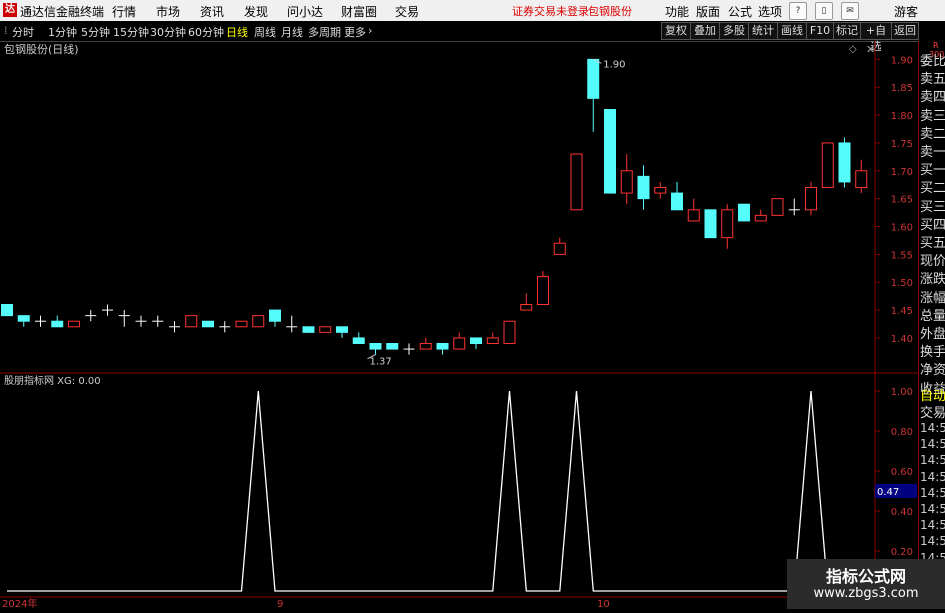  Describe the element at coordinates (932, 225) in the screenshot. I see `quote-label-9: 买四` at that location.